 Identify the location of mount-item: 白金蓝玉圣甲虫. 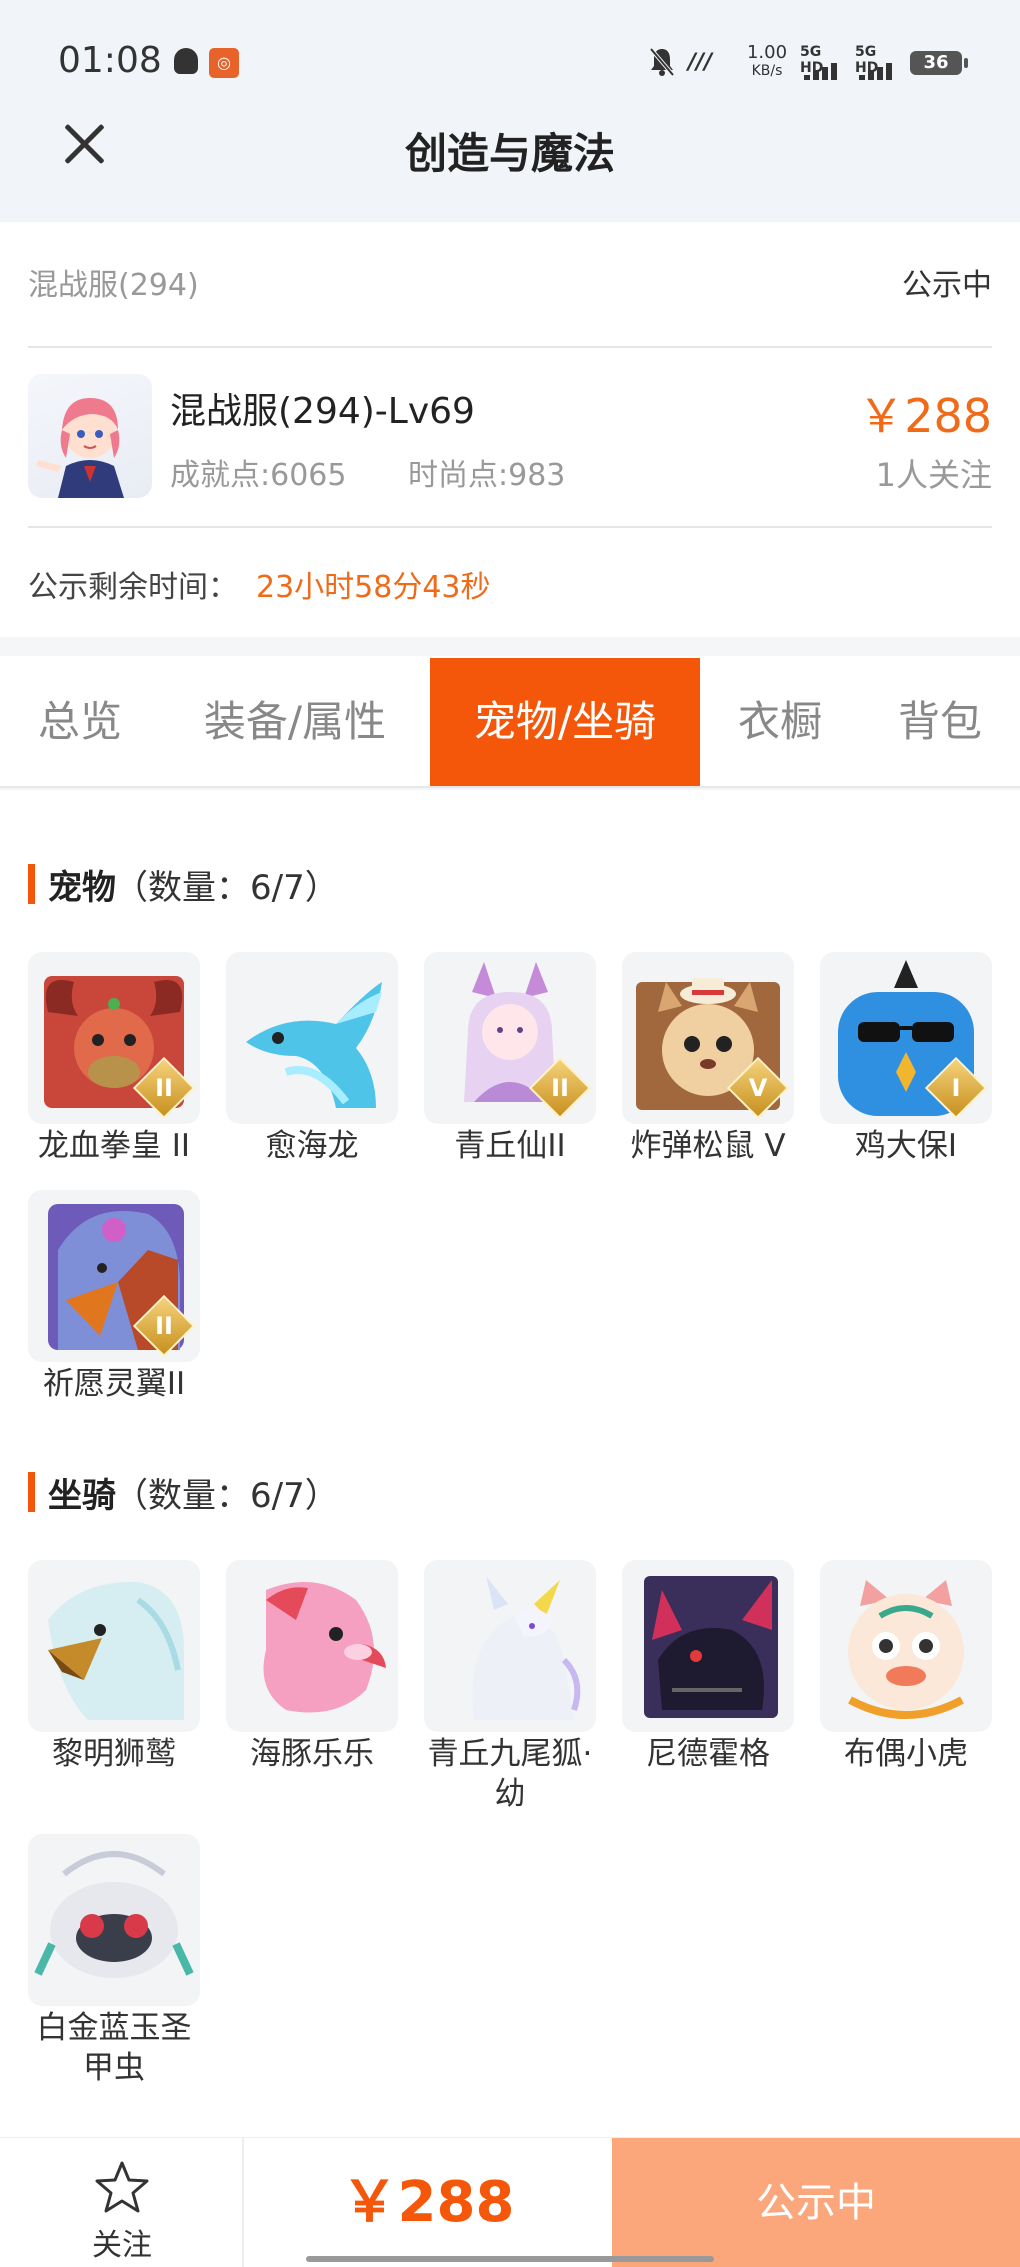
(114, 1961).